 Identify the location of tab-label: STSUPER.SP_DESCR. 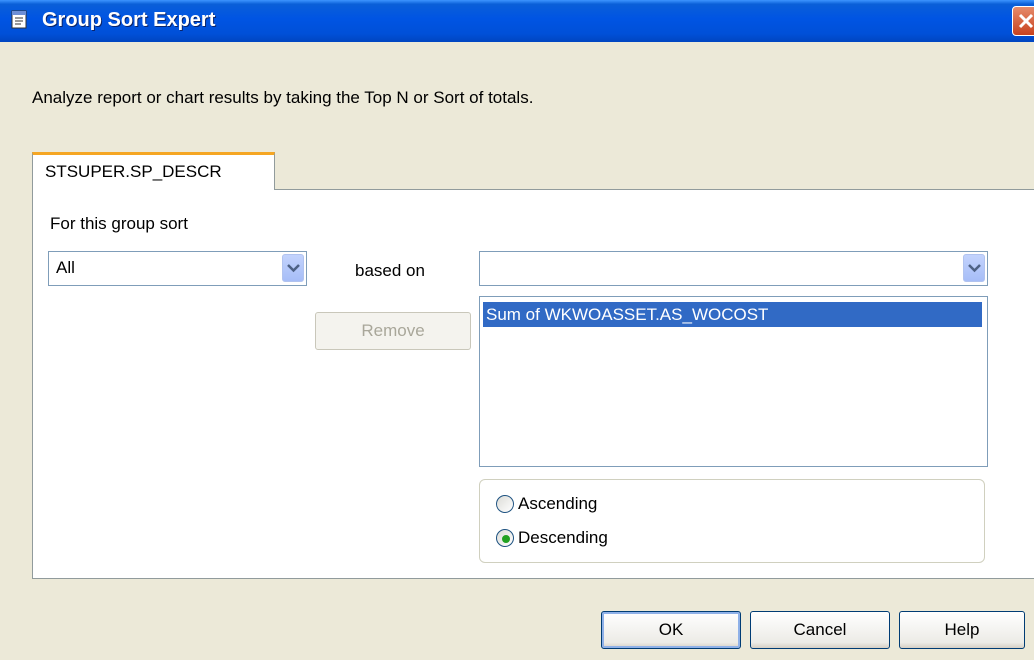
(133, 171).